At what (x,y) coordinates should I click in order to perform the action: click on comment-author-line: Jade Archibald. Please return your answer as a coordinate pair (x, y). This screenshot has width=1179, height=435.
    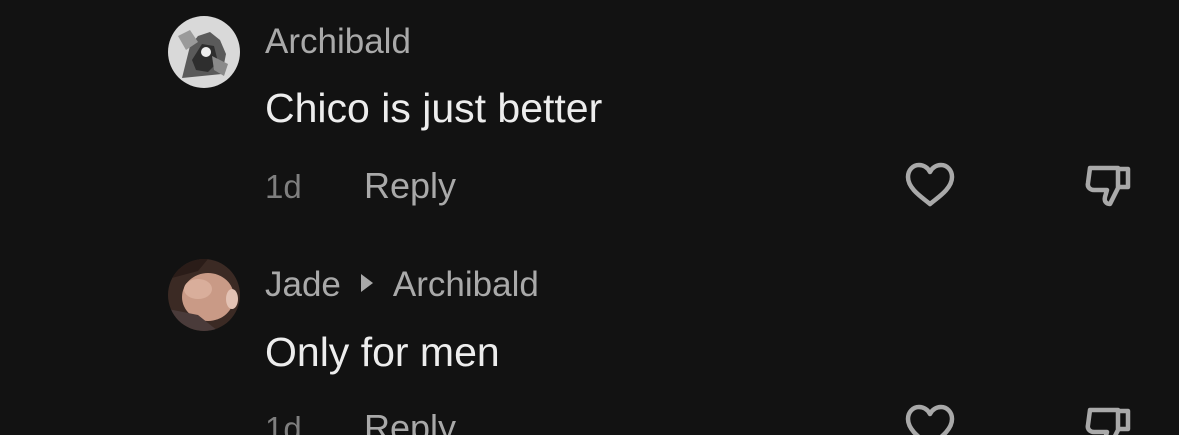
    Looking at the image, I should click on (402, 284).